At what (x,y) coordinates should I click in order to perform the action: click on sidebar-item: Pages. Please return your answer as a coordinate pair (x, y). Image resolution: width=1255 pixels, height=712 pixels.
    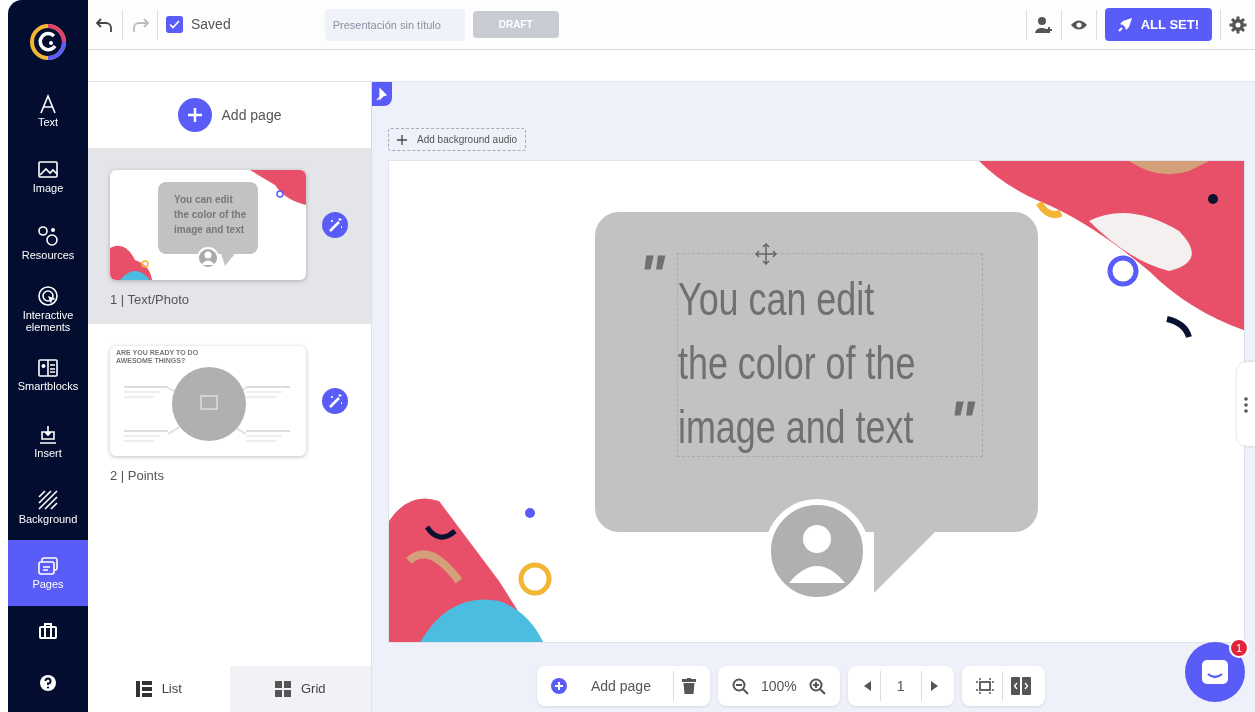
    Looking at the image, I should click on (48, 573).